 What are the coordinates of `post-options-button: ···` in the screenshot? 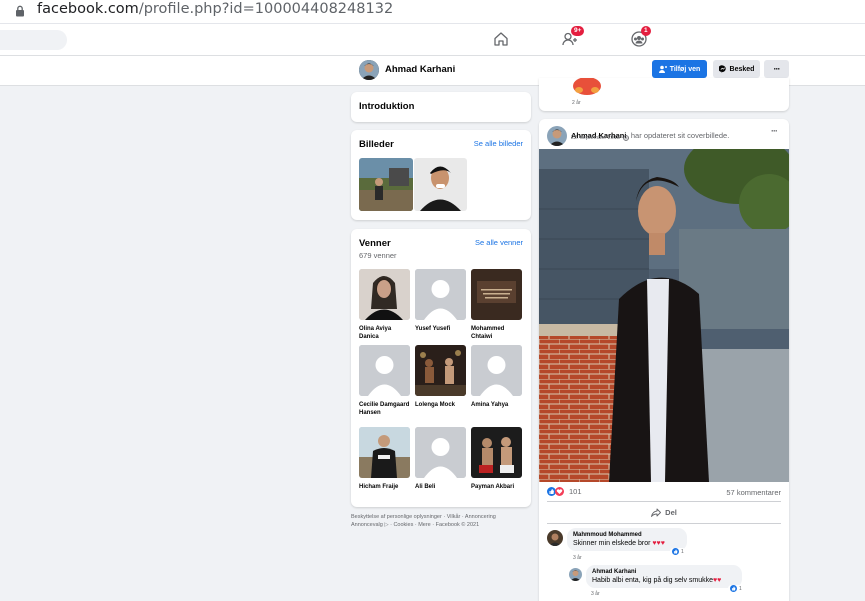 It's located at (774, 131).